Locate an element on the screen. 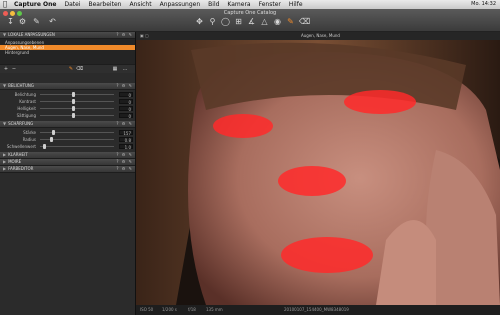  slider-value: 1.0 is located at coordinates (126, 147).